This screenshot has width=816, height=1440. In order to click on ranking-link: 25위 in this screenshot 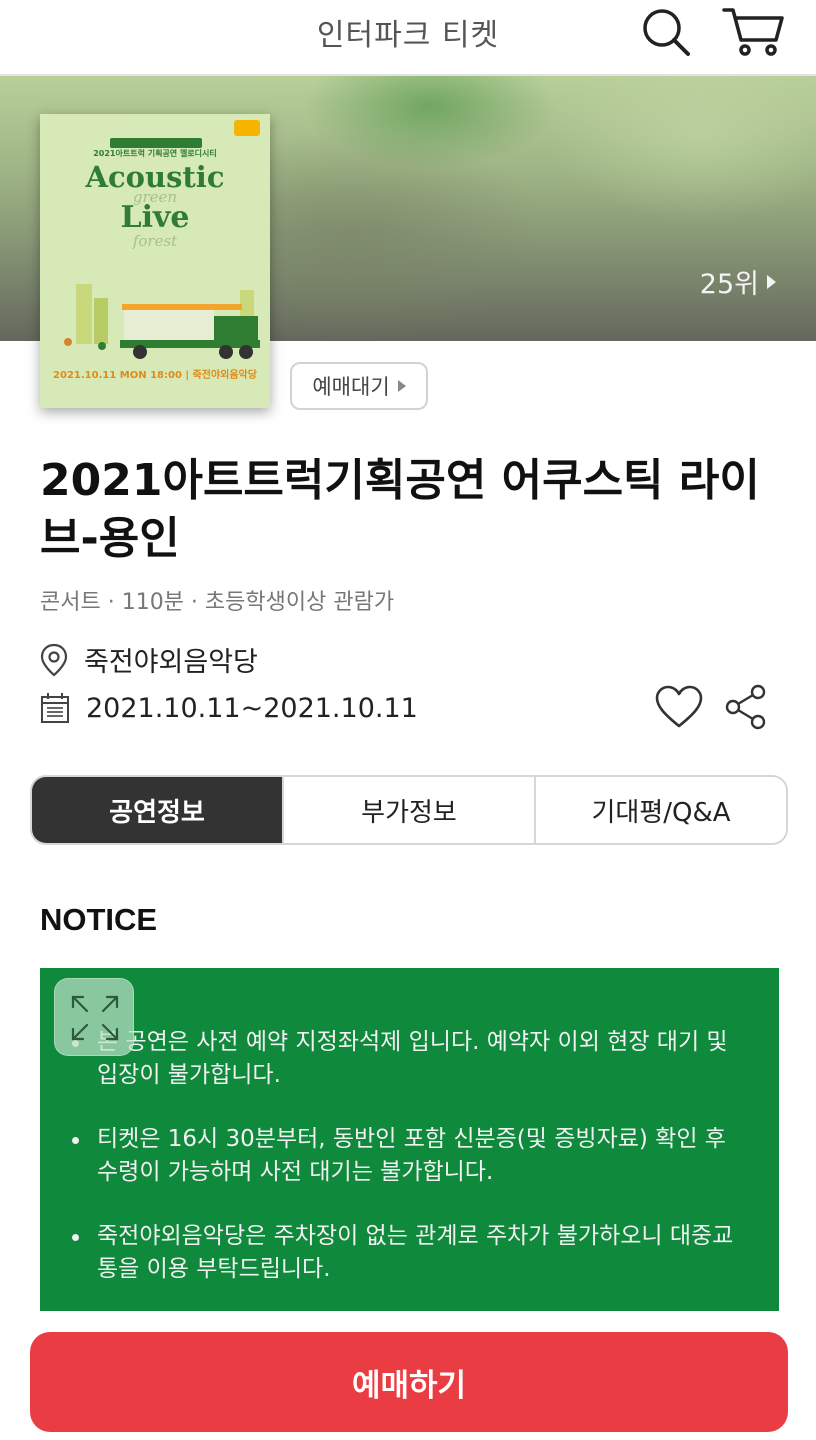, I will do `click(738, 281)`.